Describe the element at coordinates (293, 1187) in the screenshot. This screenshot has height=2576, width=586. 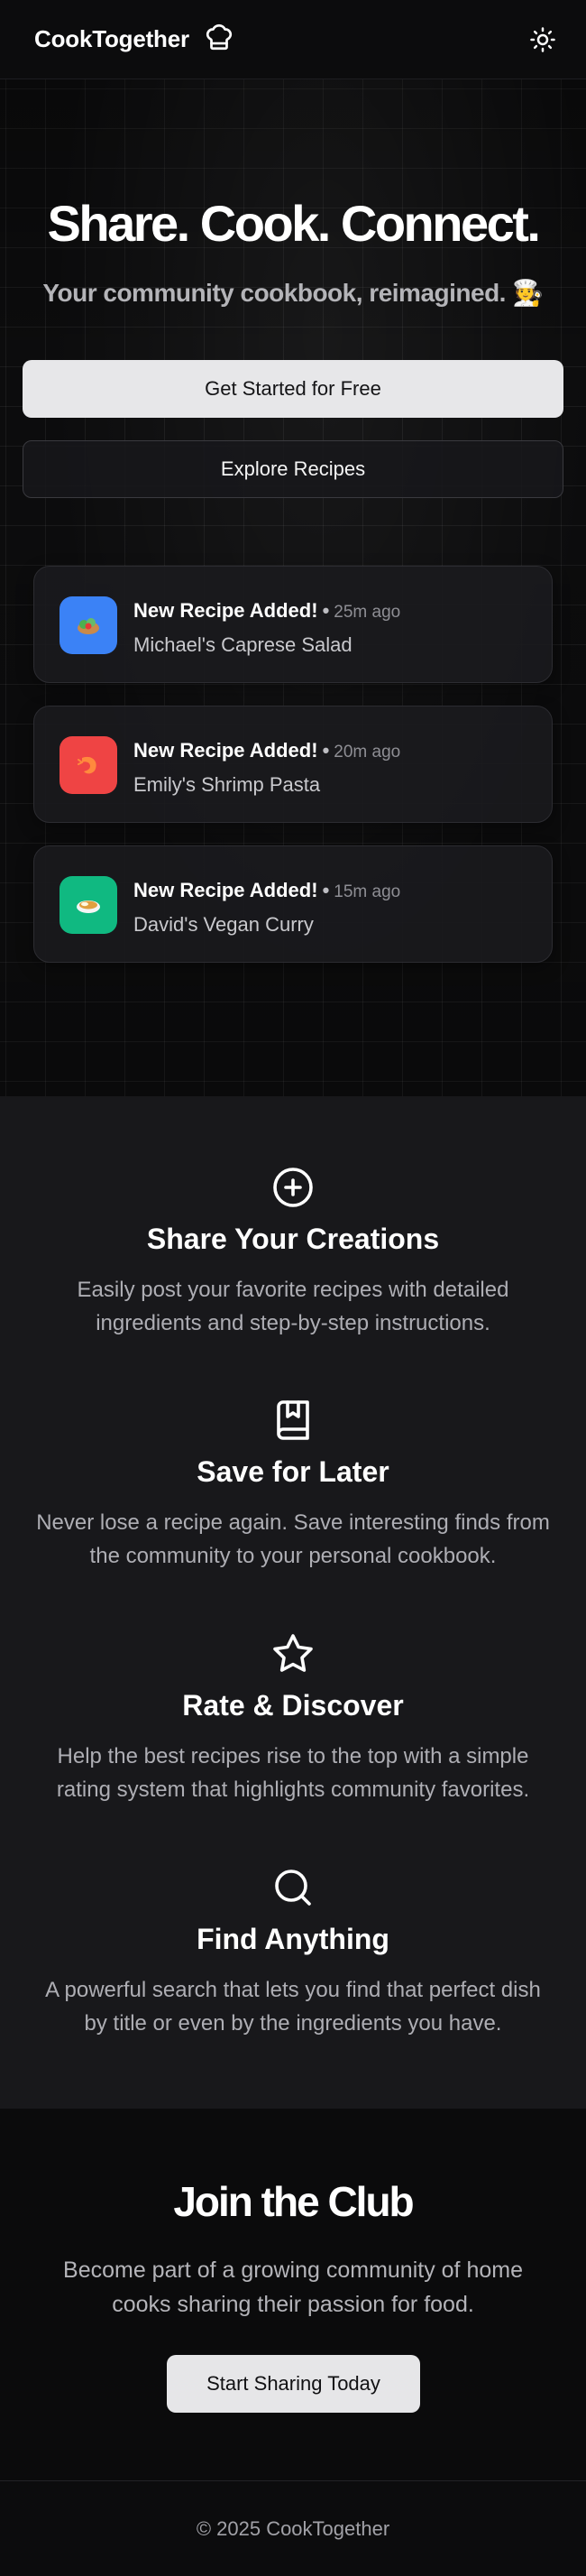
I see `plus-circle-icon` at that location.